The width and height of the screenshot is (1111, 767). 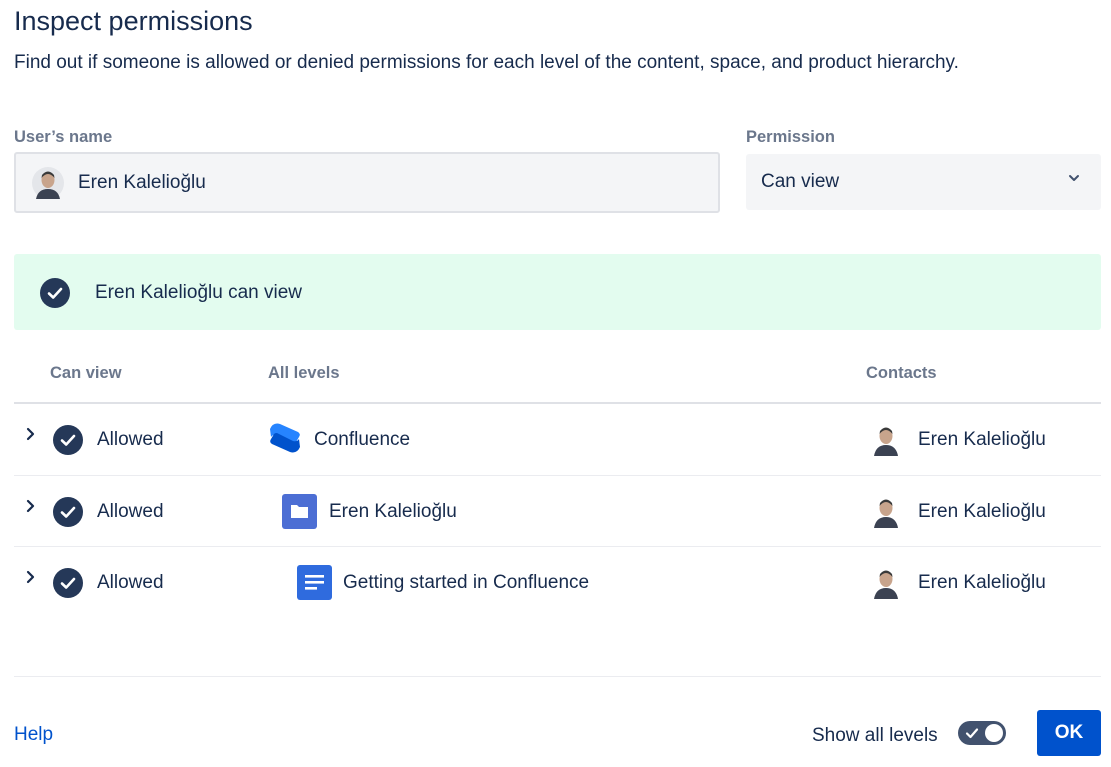 I want to click on check-icon, so click(x=972, y=735).